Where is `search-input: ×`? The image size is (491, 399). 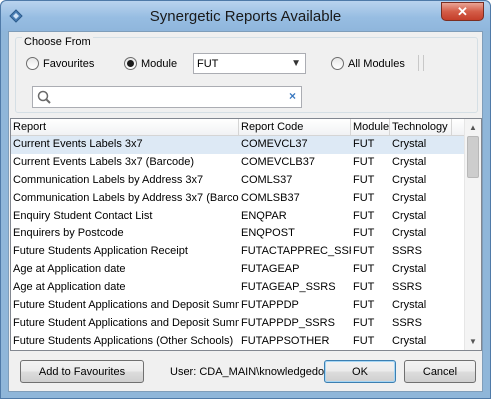 search-input: × is located at coordinates (167, 97).